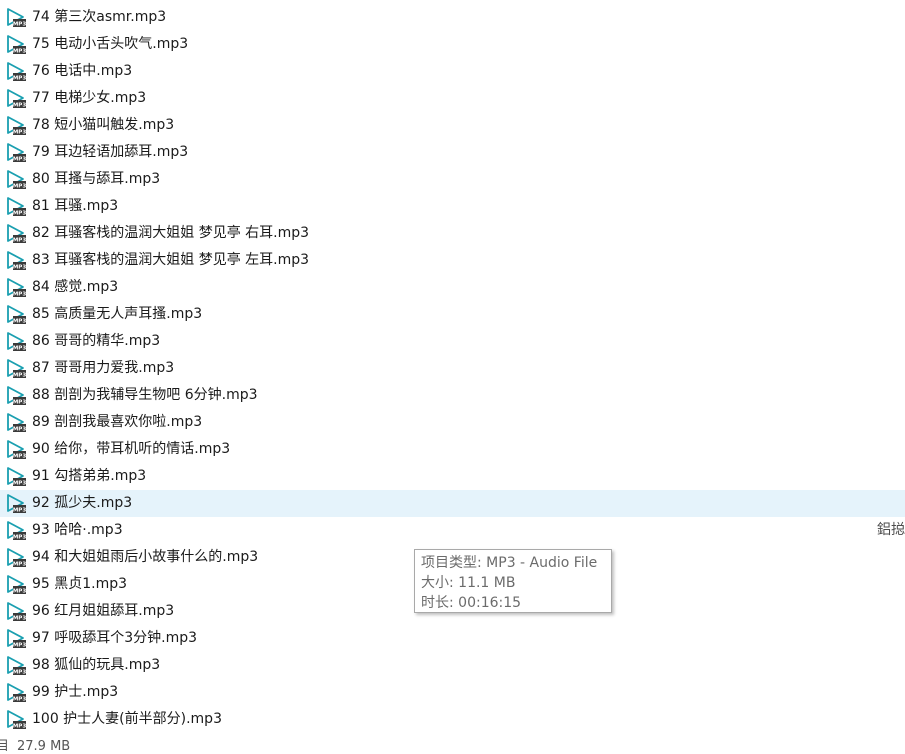 Image resolution: width=905 pixels, height=754 pixels. Describe the element at coordinates (452, 179) in the screenshot. I see `file-row: MP3 80 耳搔与舔耳.mp3` at that location.